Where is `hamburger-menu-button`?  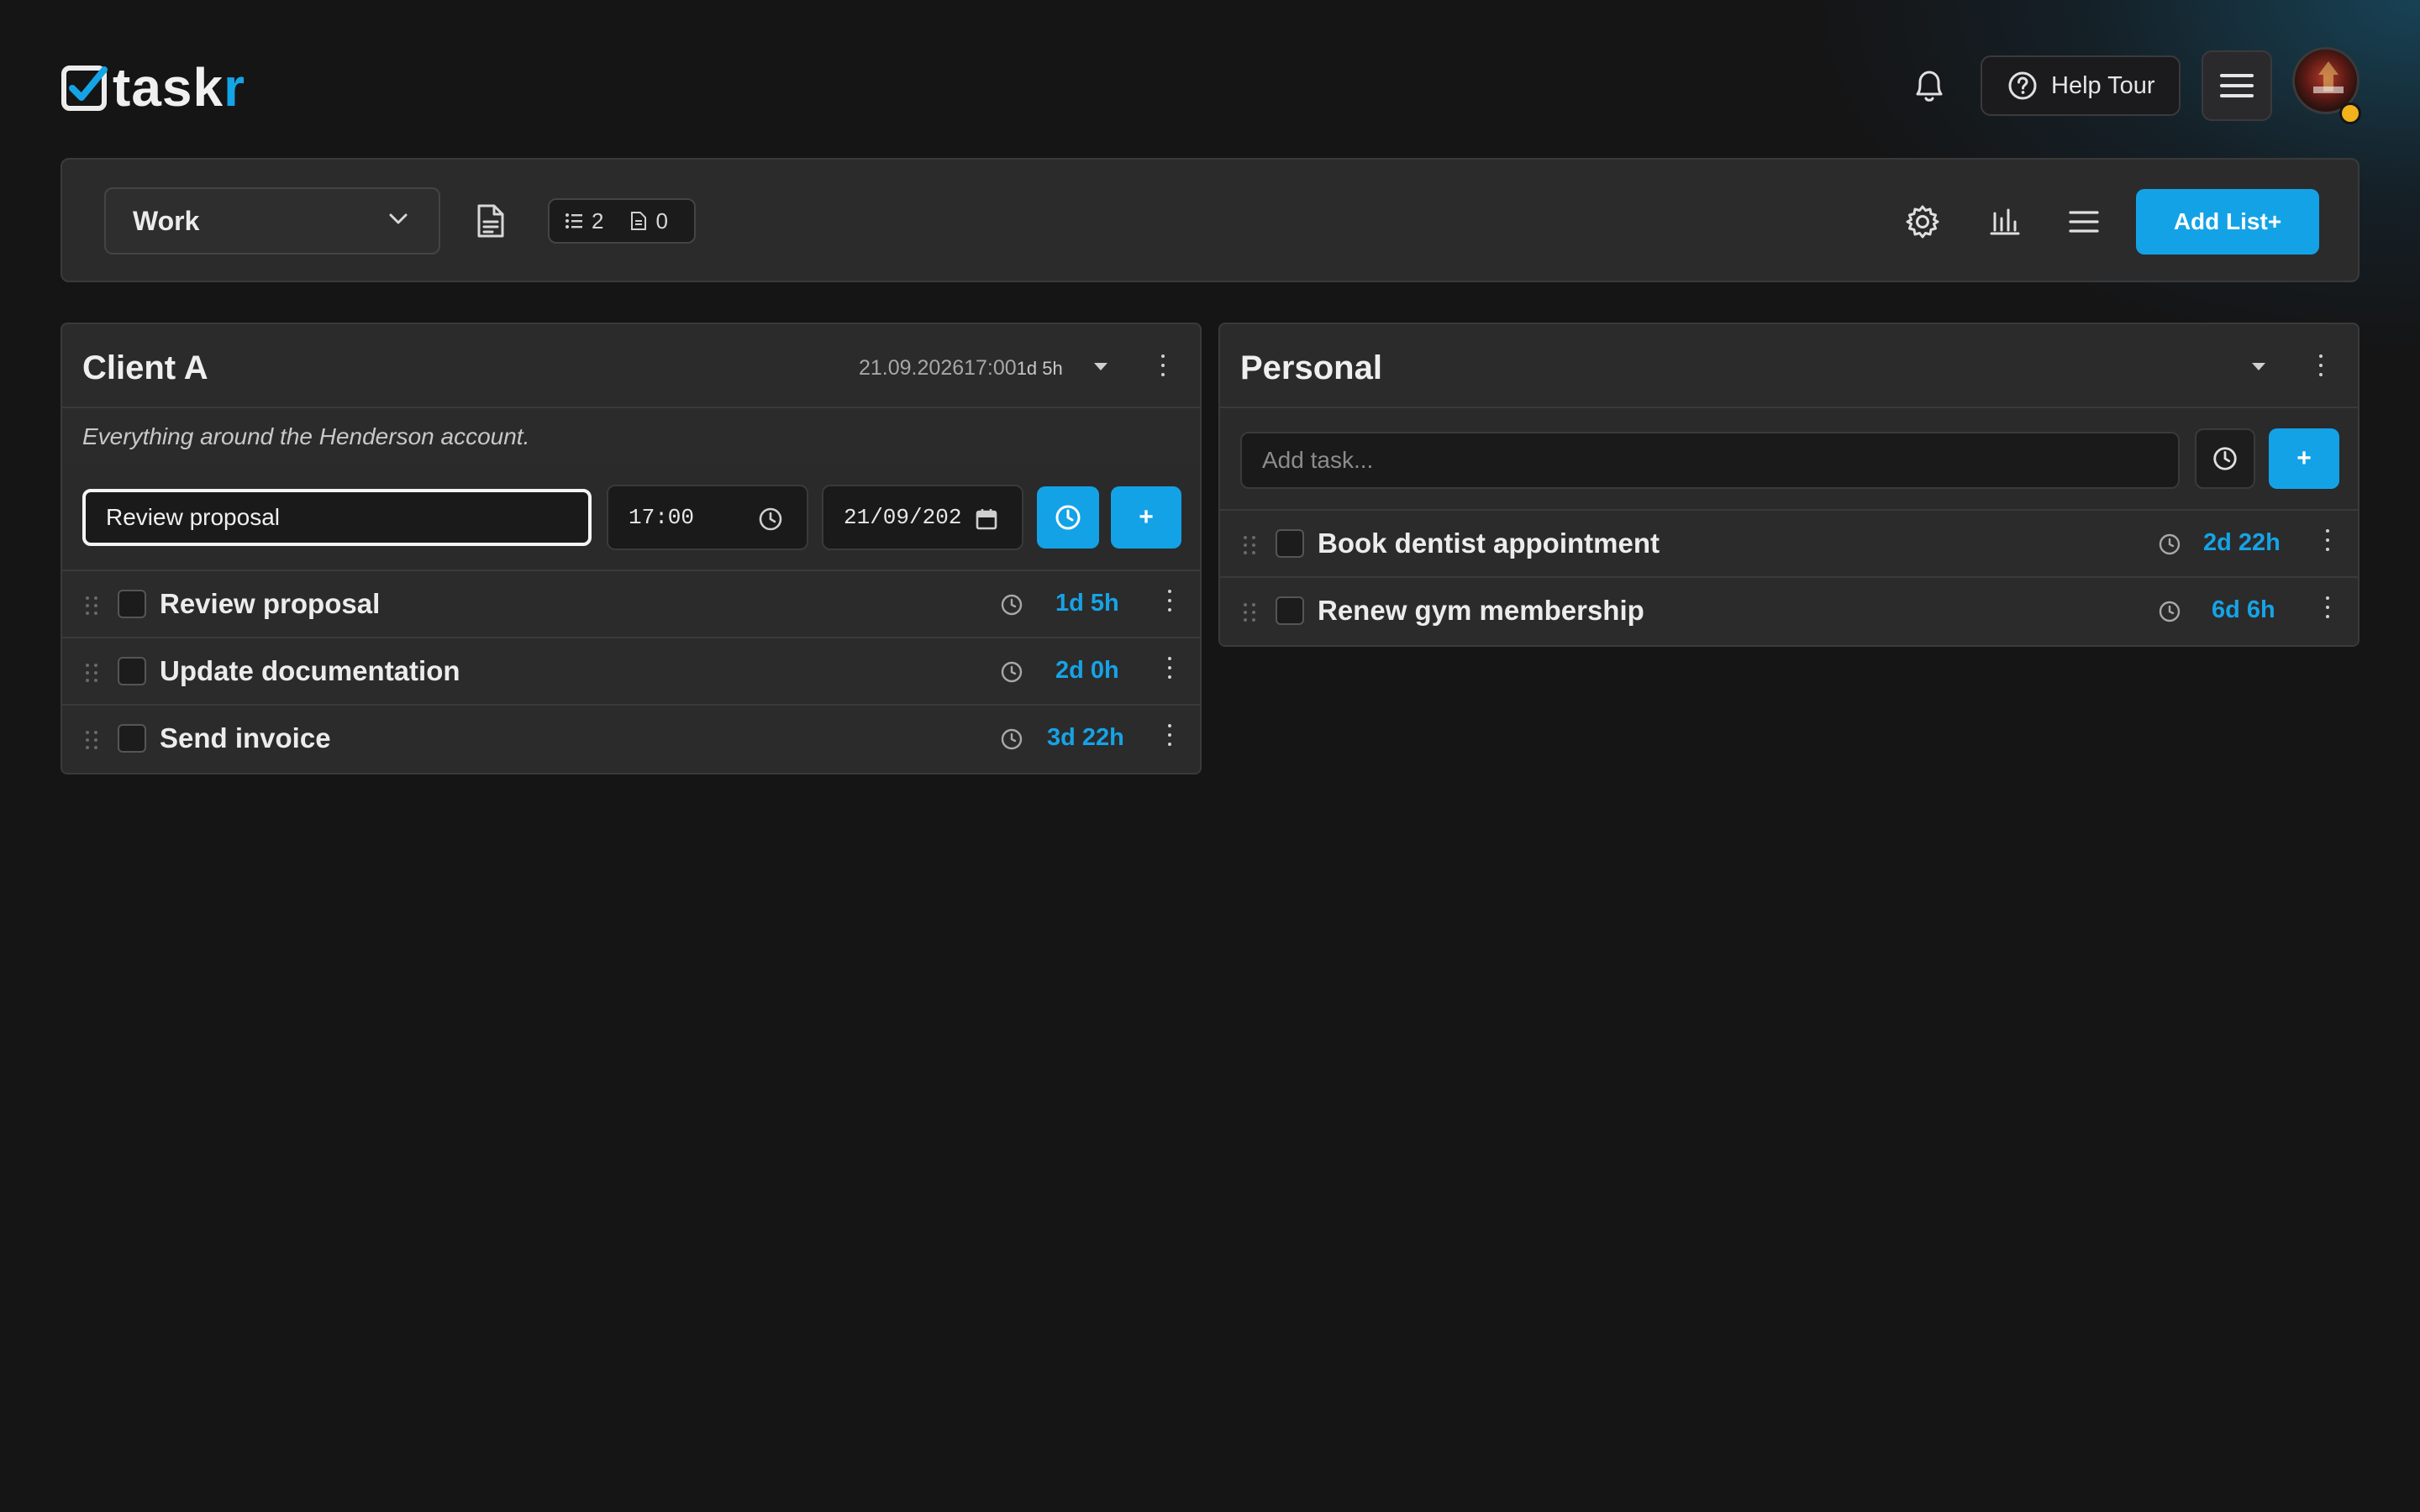
hamburger-menu-button is located at coordinates (2237, 85).